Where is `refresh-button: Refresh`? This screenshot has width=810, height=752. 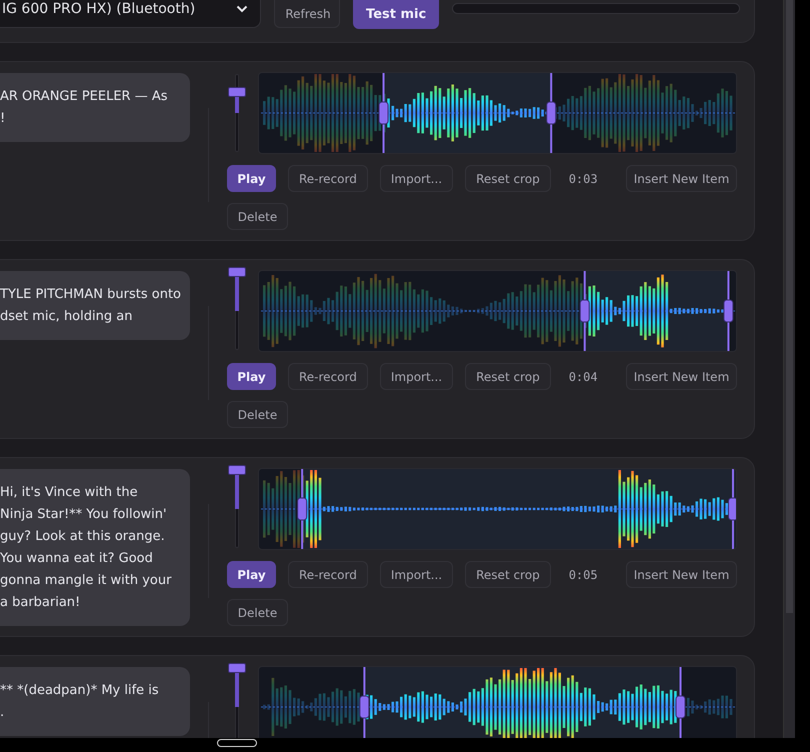
refresh-button: Refresh is located at coordinates (307, 14).